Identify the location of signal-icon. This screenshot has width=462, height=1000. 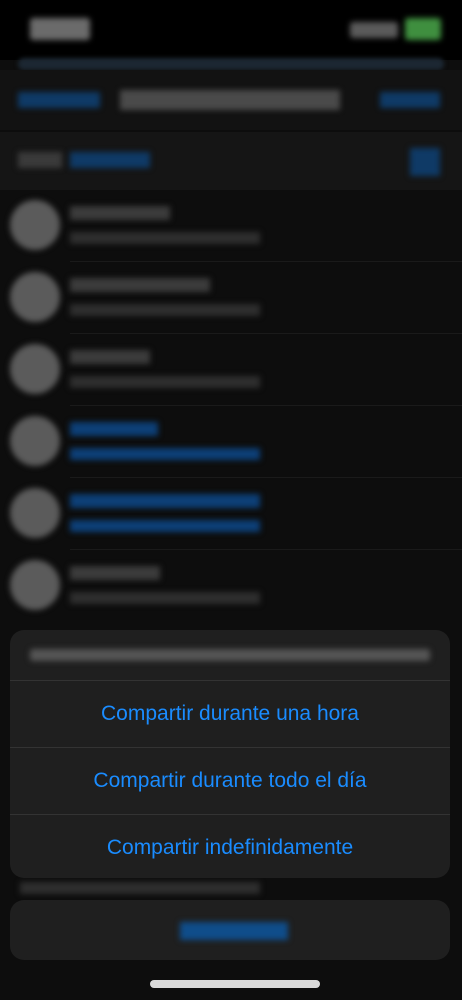
(374, 30).